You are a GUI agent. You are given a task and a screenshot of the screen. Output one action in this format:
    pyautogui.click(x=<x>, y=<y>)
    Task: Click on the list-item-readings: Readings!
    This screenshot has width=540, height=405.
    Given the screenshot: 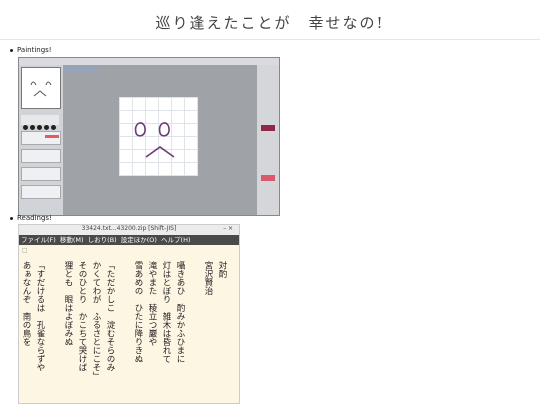 What is the action you would take?
    pyautogui.click(x=31, y=218)
    